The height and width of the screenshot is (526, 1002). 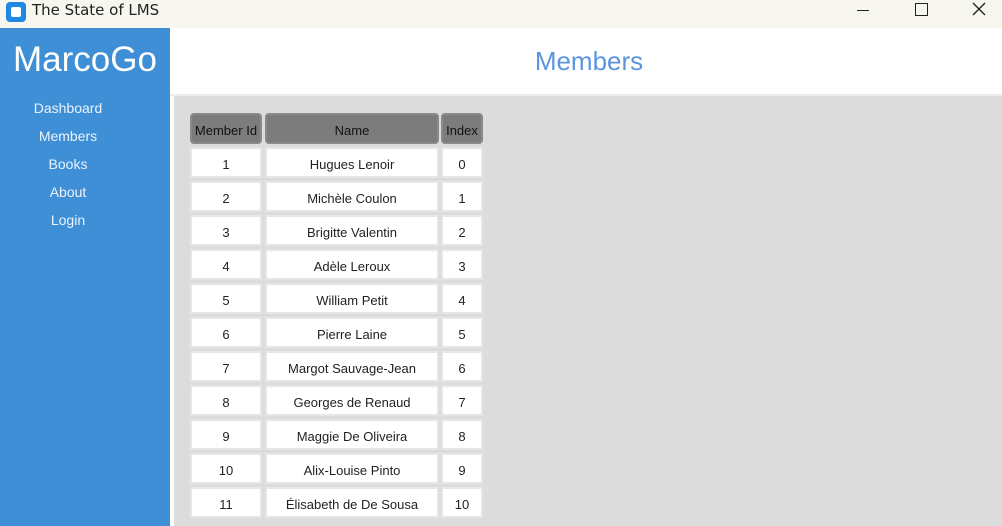 What do you see at coordinates (462, 298) in the screenshot?
I see `member-index-cell: 4` at bounding box center [462, 298].